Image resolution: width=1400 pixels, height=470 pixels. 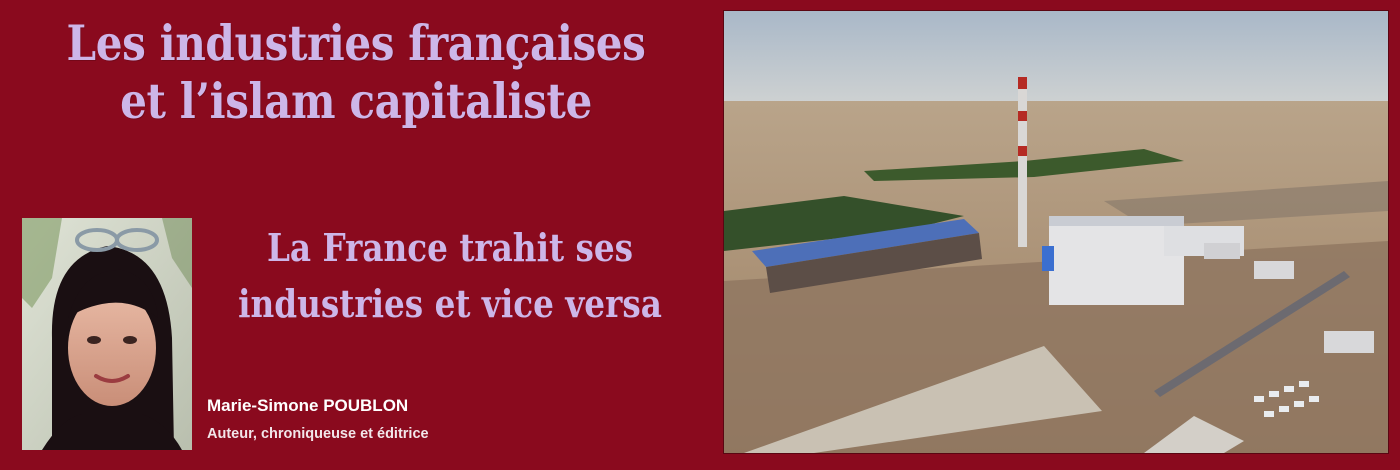 What do you see at coordinates (450, 303) in the screenshot?
I see `subtitle-line-2: industries et vice versa` at bounding box center [450, 303].